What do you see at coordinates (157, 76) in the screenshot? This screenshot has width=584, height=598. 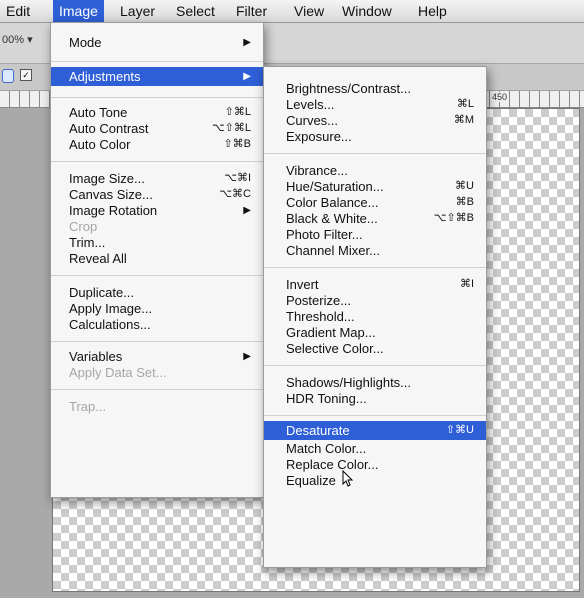 I see `menu-item-adjustments: Adjustments ▶` at bounding box center [157, 76].